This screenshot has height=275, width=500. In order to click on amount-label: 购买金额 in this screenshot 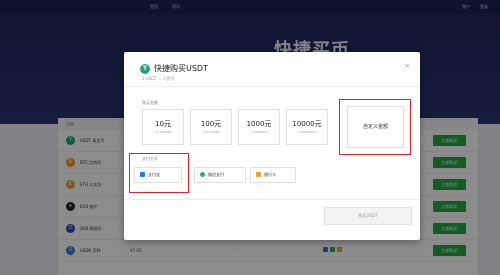, I will do `click(150, 102)`.